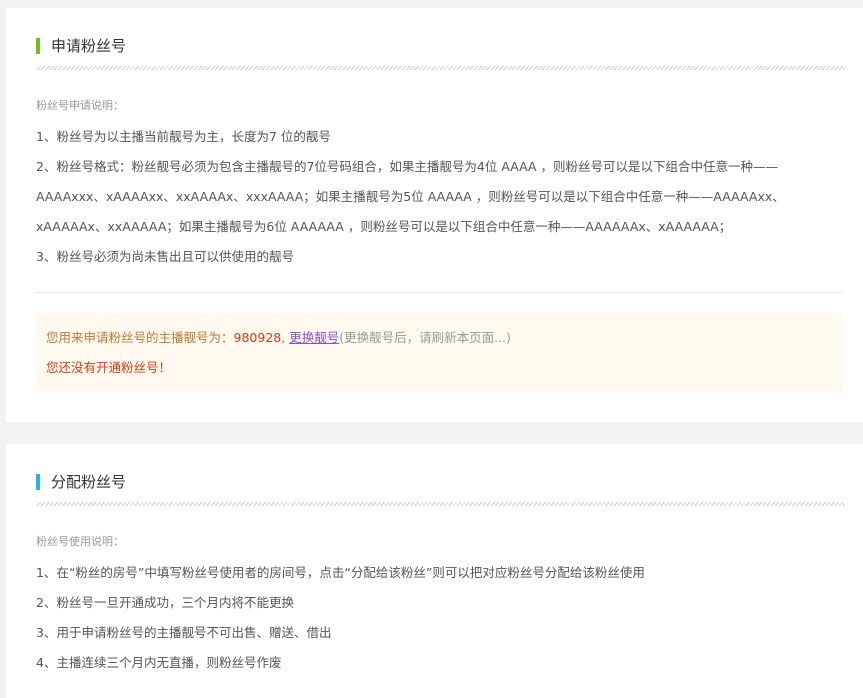 The image size is (863, 698). What do you see at coordinates (257, 337) in the screenshot?
I see `host-number-value: 980928` at bounding box center [257, 337].